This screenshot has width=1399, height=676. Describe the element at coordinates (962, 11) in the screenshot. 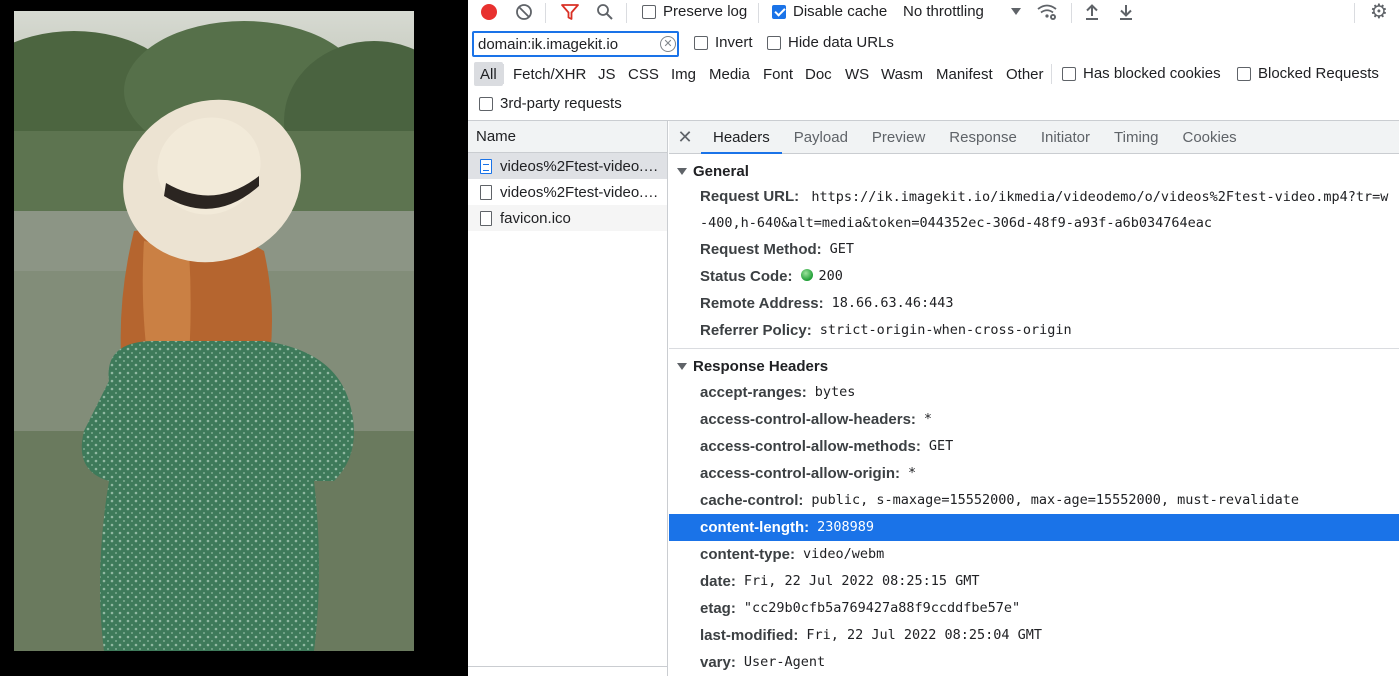

I see `throttling-select: No throttling` at that location.